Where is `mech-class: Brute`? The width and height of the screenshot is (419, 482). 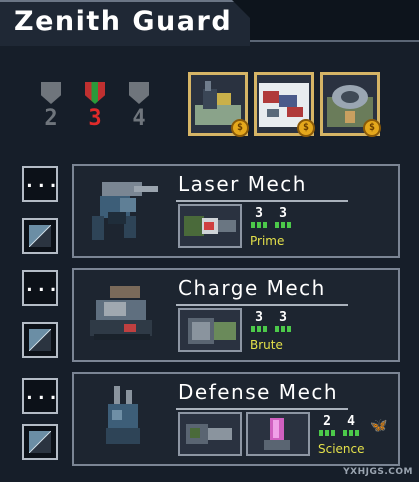
mech-class: Brute is located at coordinates (266, 345).